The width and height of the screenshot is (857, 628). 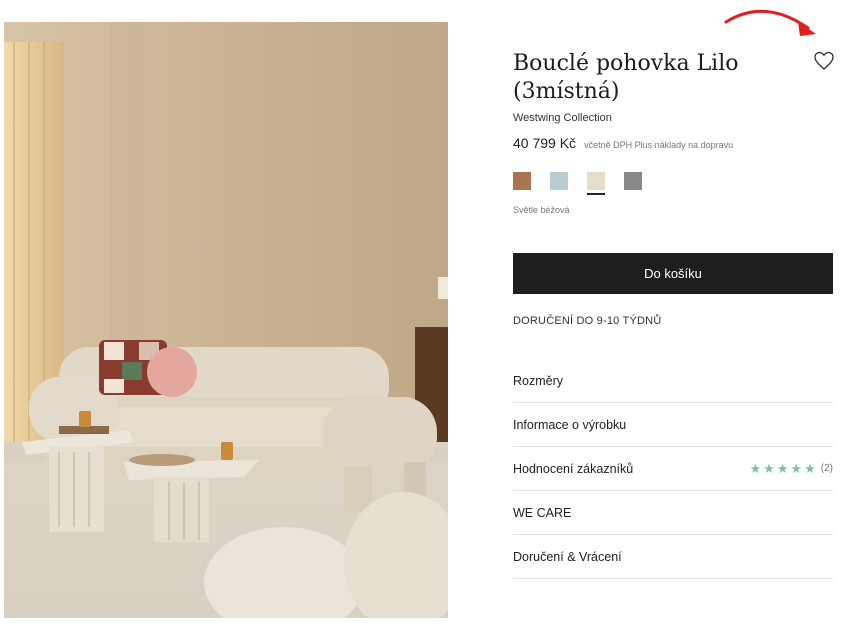 I want to click on color-swatch-brown, so click(x=522, y=181).